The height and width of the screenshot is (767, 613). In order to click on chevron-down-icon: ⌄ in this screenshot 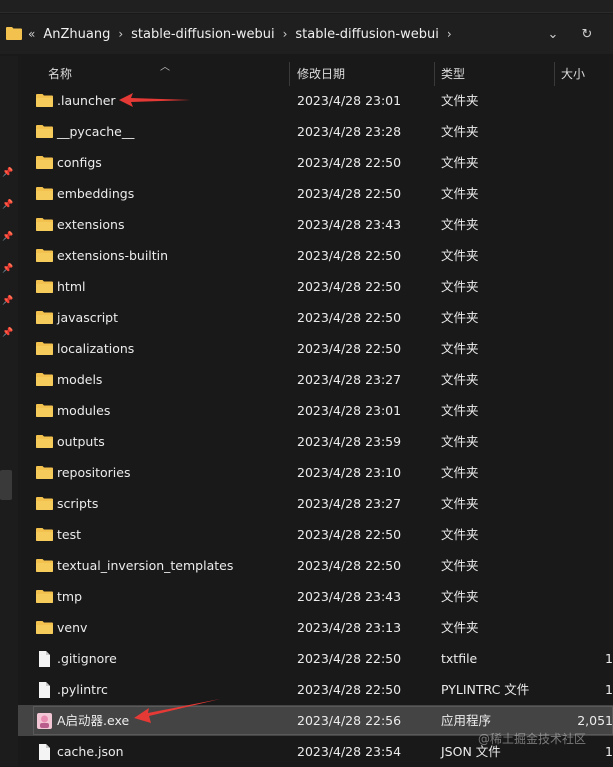, I will do `click(553, 34)`.